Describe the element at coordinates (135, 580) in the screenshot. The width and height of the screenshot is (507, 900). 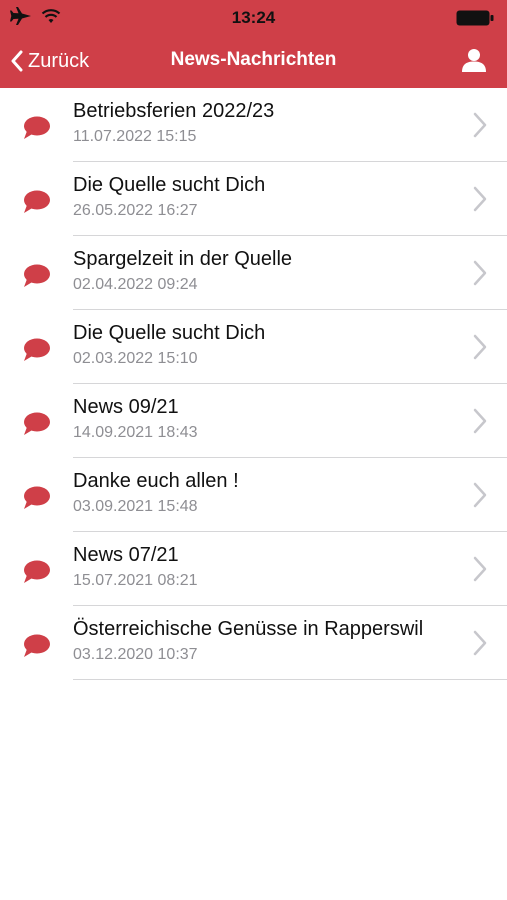
I see `news-date: 15.07.2021 08:21` at that location.